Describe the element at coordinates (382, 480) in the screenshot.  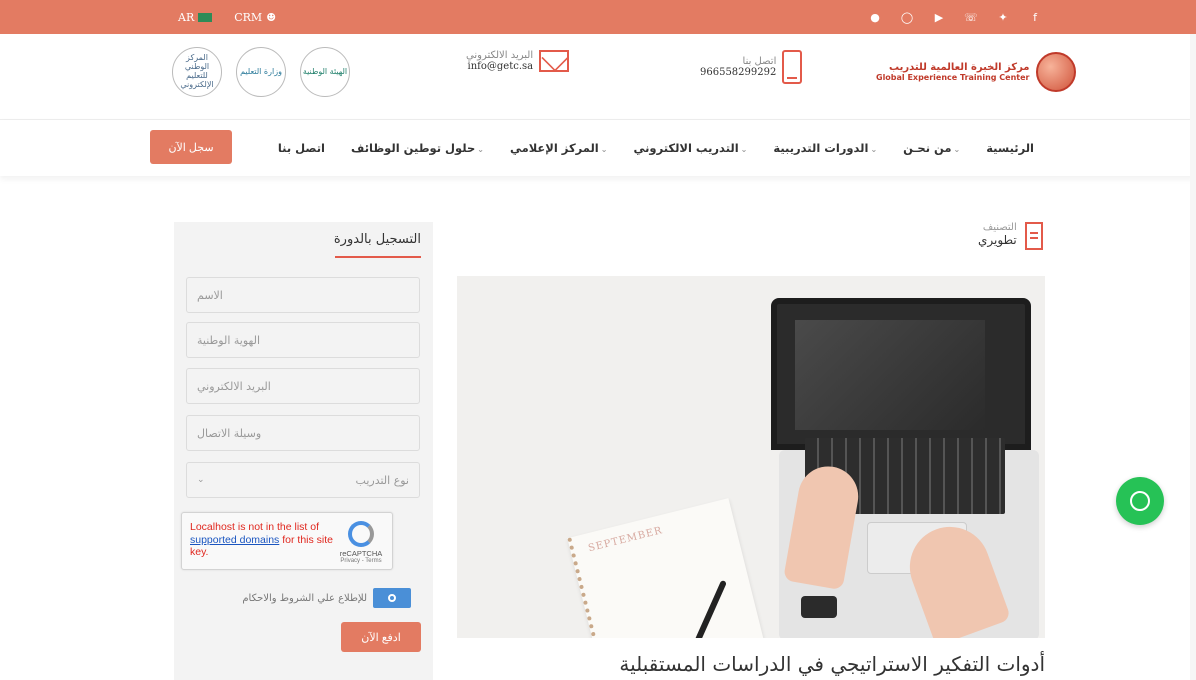
I see `training-type-value: نوع التدريب` at that location.